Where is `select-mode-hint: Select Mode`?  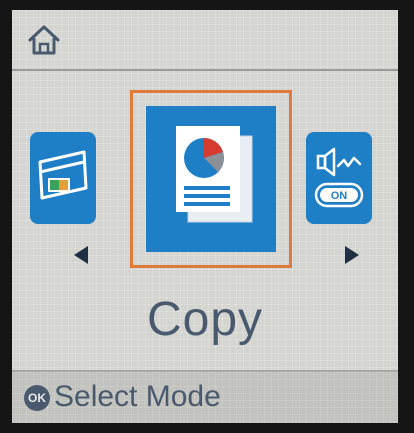 select-mode-hint: Select Mode is located at coordinates (137, 396).